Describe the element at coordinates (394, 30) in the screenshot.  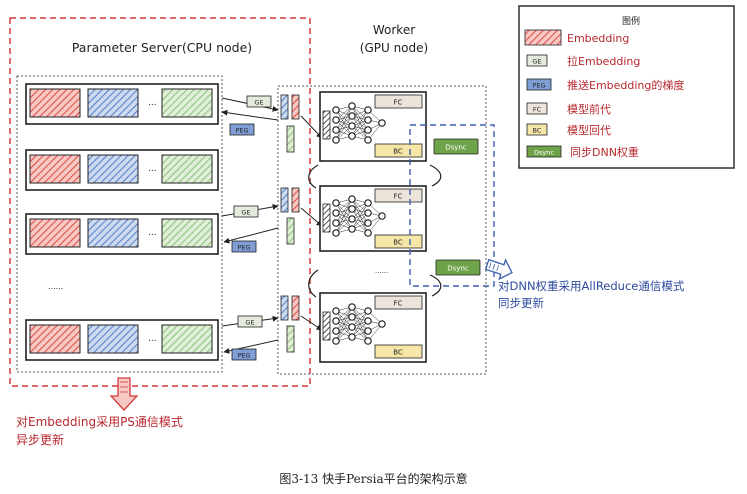
I see `worker-title-line1: Worker` at that location.